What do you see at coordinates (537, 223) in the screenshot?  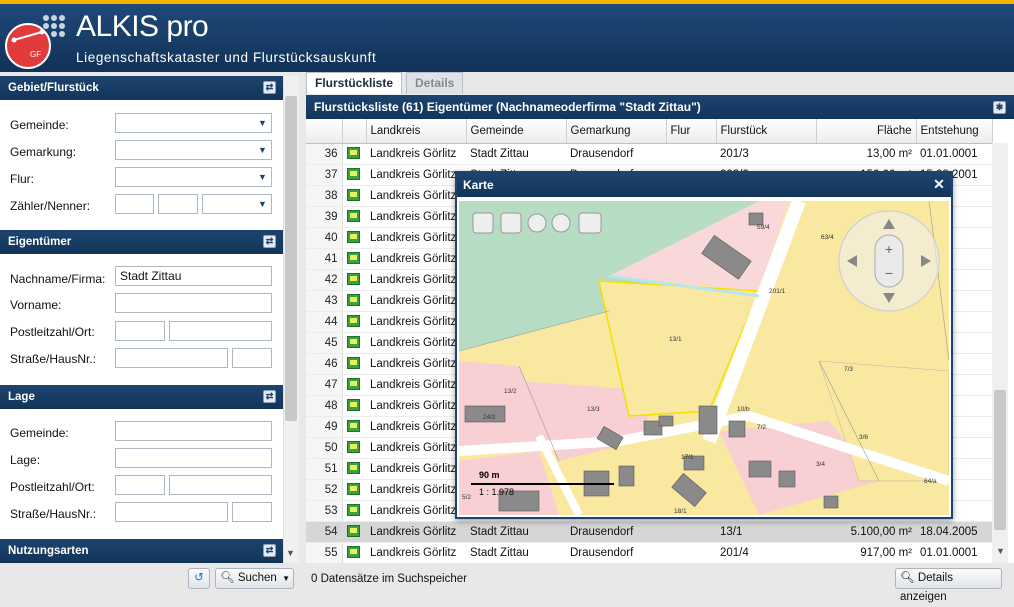 I see `zoom-in-icon` at bounding box center [537, 223].